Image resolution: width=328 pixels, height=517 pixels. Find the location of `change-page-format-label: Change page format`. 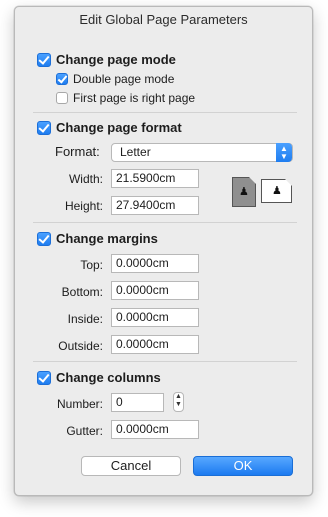

change-page-format-label: Change page format is located at coordinates (119, 127).